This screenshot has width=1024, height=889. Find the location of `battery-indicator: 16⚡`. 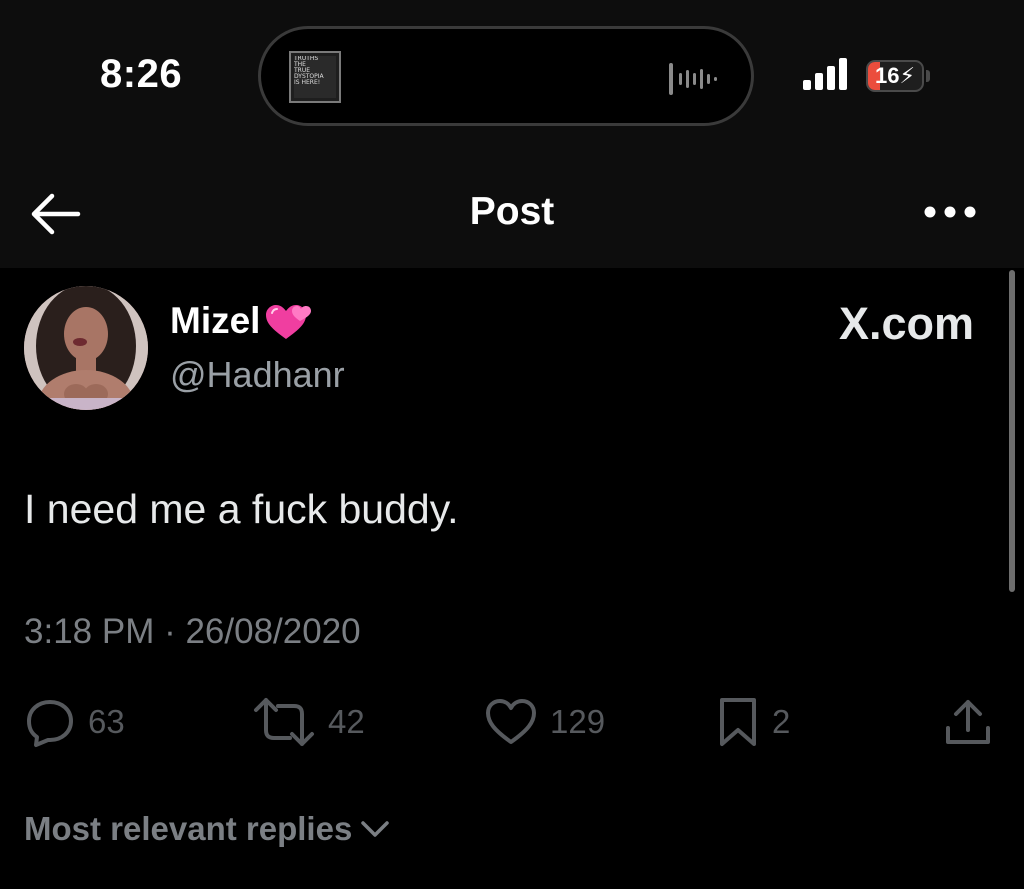

battery-indicator: 16⚡ is located at coordinates (895, 76).